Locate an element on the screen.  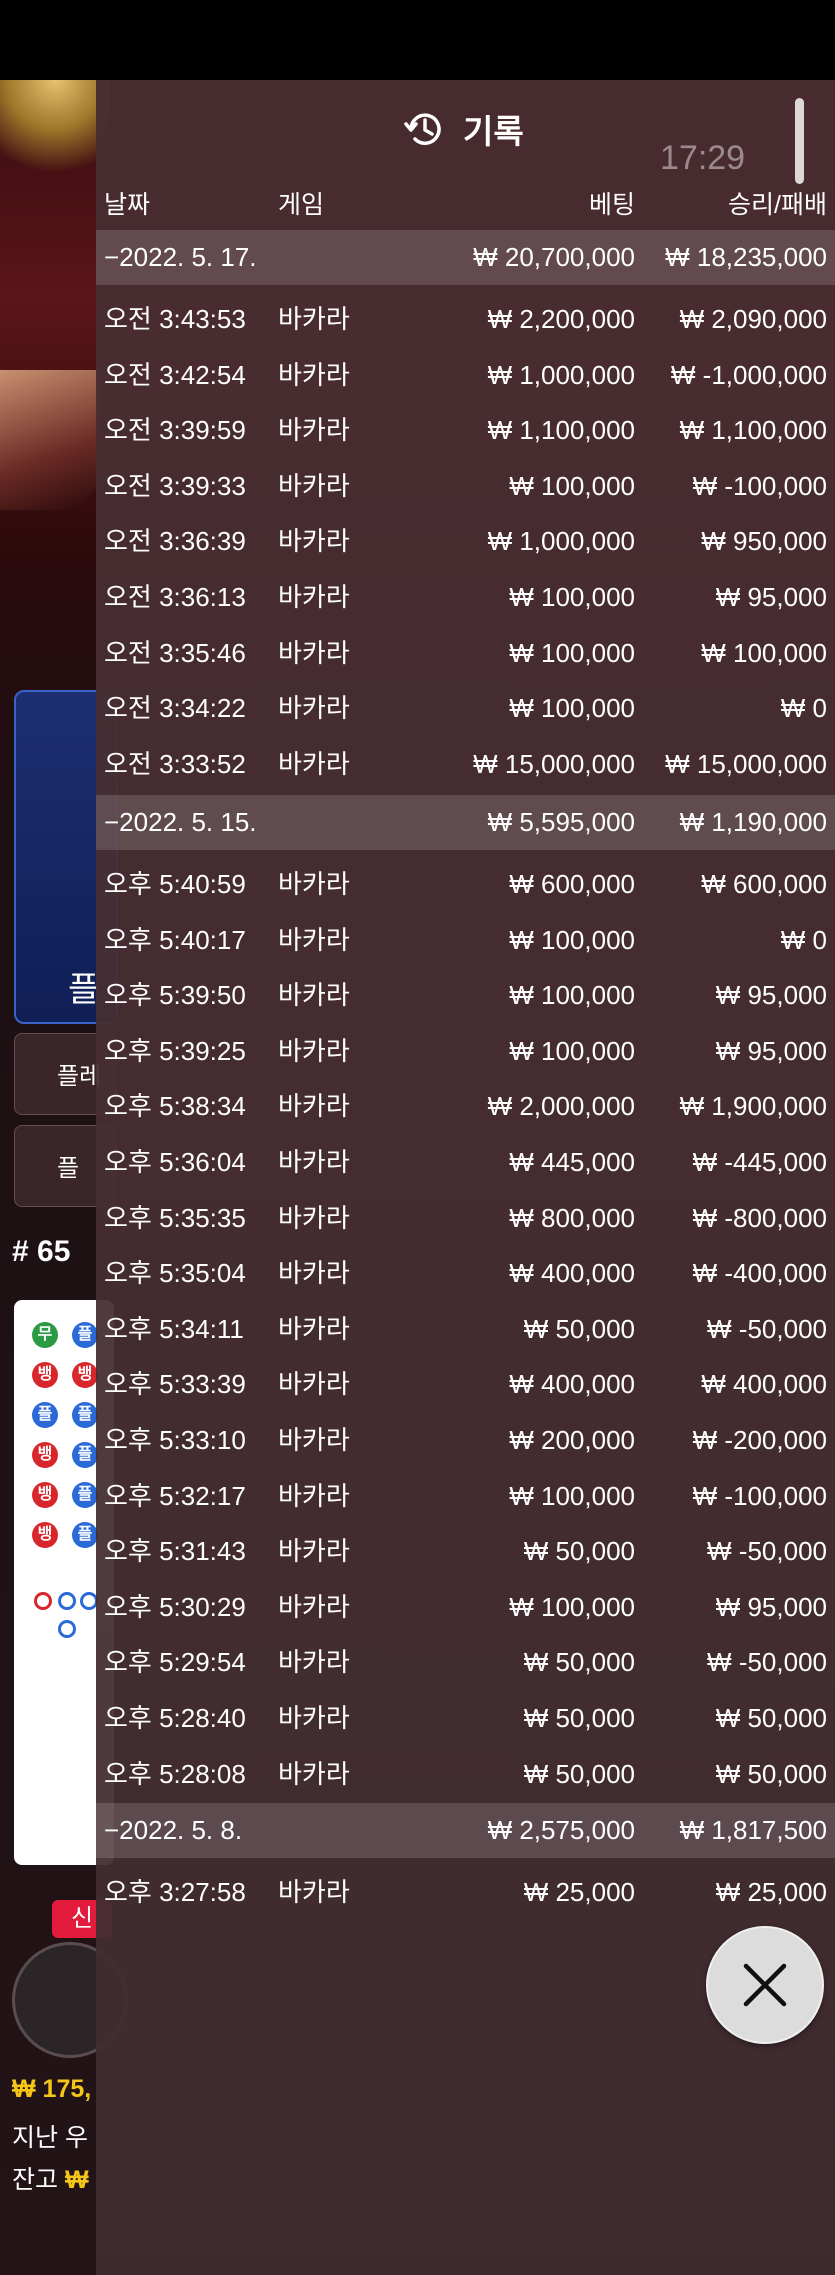
row-bet: ₩ 1,000,000 is located at coordinates (561, 541).